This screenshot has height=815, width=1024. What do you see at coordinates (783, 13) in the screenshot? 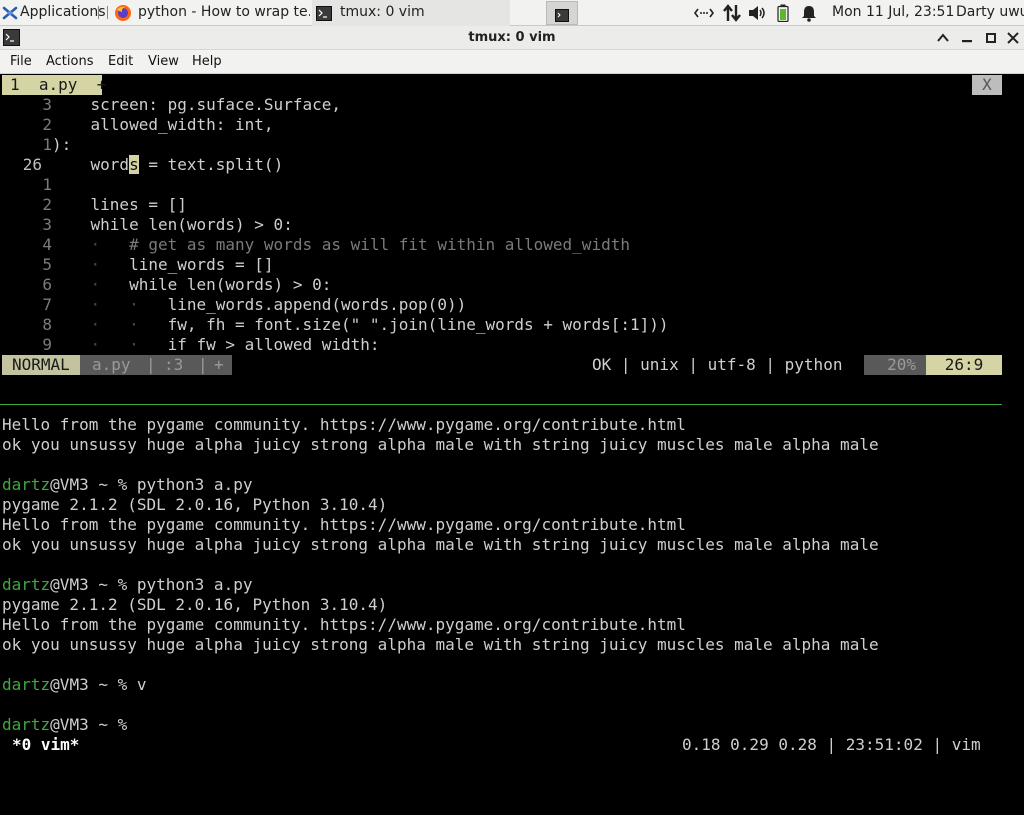
I see `battery-icon` at bounding box center [783, 13].